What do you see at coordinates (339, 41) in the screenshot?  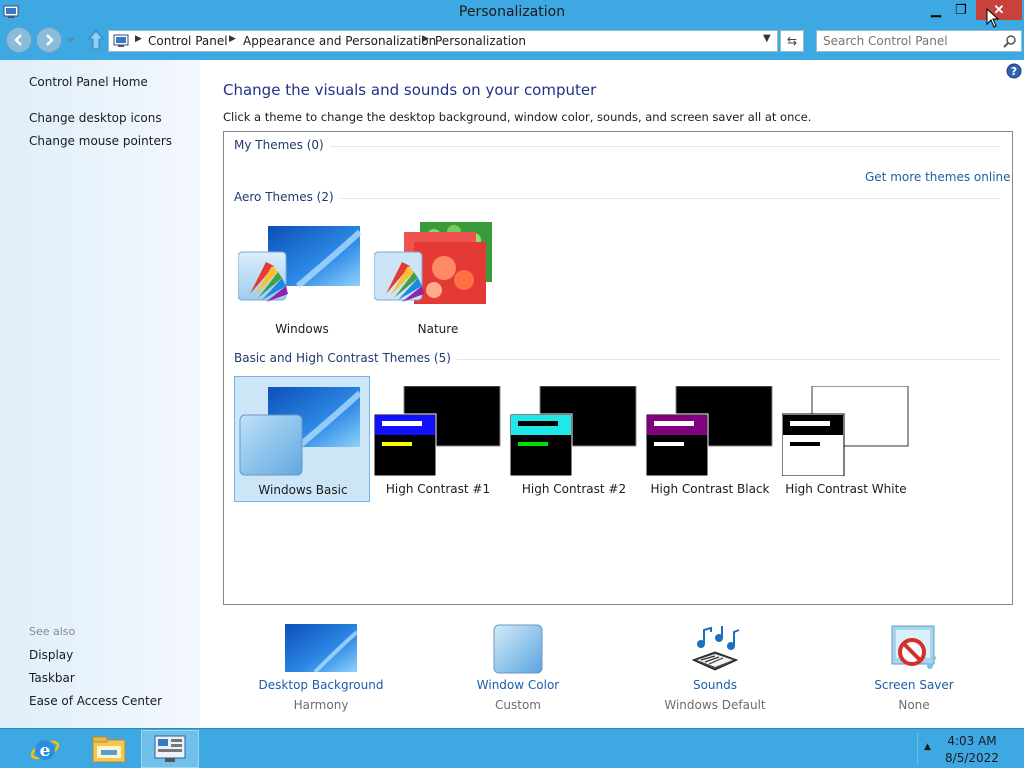 I see `breadcrumb-appearance: Appearance and Personalization` at bounding box center [339, 41].